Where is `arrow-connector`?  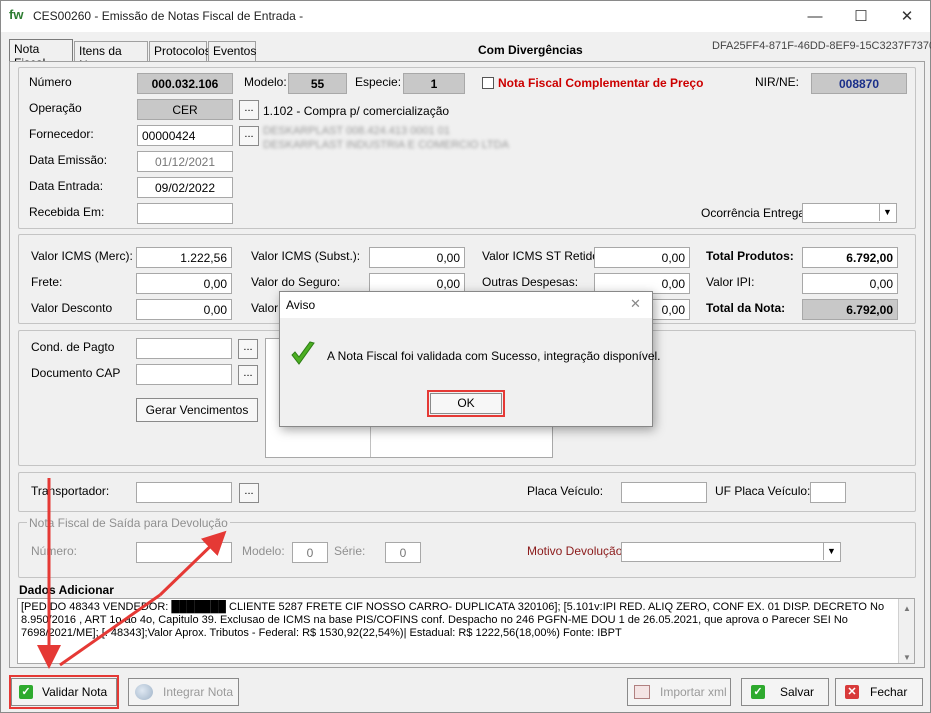 arrow-connector is located at coordinates (110, 630).